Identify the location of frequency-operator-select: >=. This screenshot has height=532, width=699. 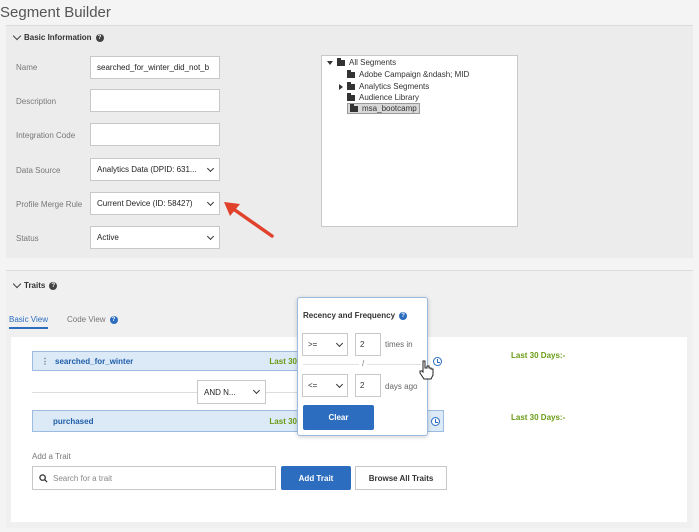
(325, 344).